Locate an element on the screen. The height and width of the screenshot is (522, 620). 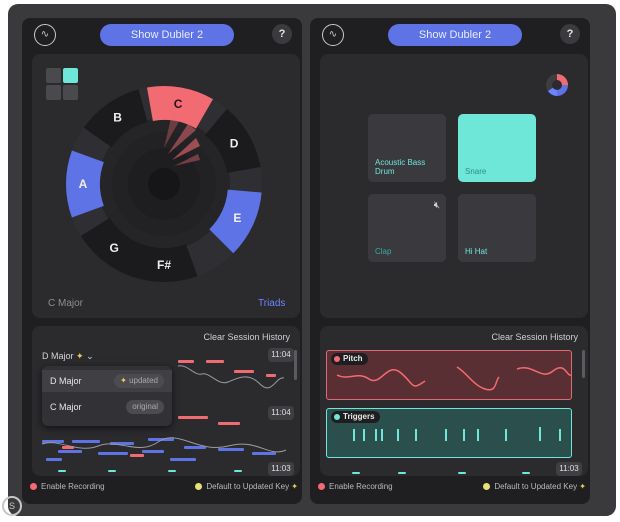
pad-label: Clap is located at coordinates (383, 251).